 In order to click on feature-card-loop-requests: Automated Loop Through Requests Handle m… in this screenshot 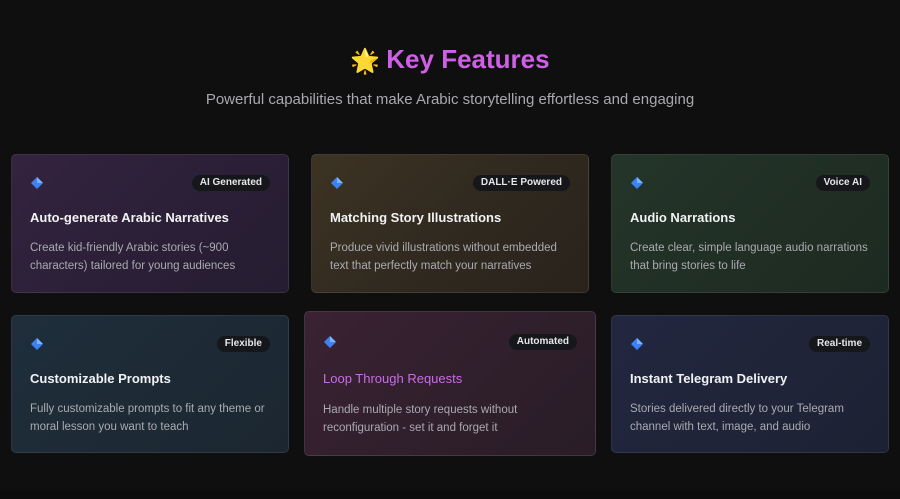, I will do `click(450, 383)`.